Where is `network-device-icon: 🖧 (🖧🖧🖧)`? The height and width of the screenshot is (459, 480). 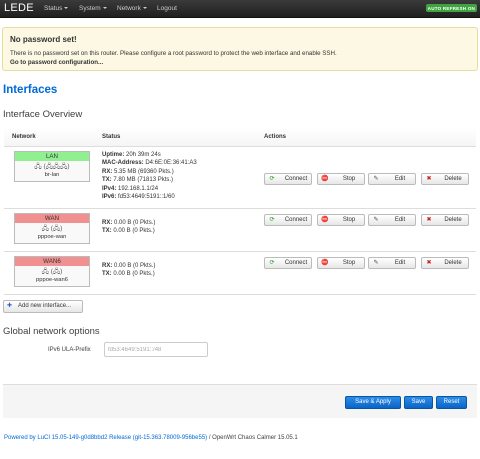
network-device-icon: 🖧 (🖧🖧🖧) is located at coordinates (52, 166).